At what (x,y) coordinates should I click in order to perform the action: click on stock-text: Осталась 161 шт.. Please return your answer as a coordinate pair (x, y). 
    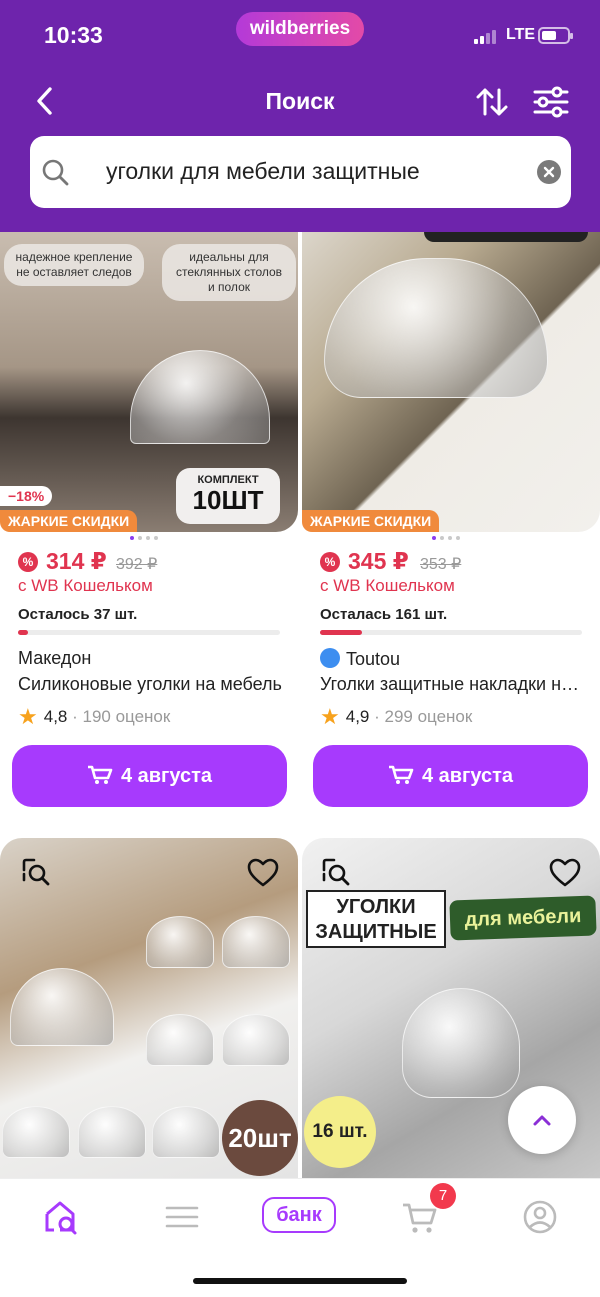
    Looking at the image, I should click on (384, 614).